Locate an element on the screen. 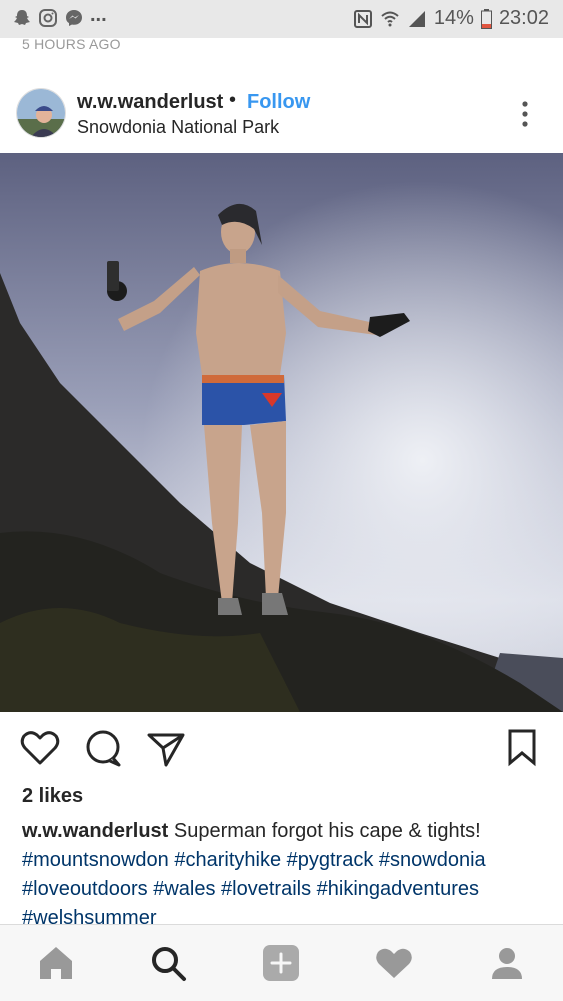 The width and height of the screenshot is (563, 1001). activity-icon is located at coordinates (394, 963).